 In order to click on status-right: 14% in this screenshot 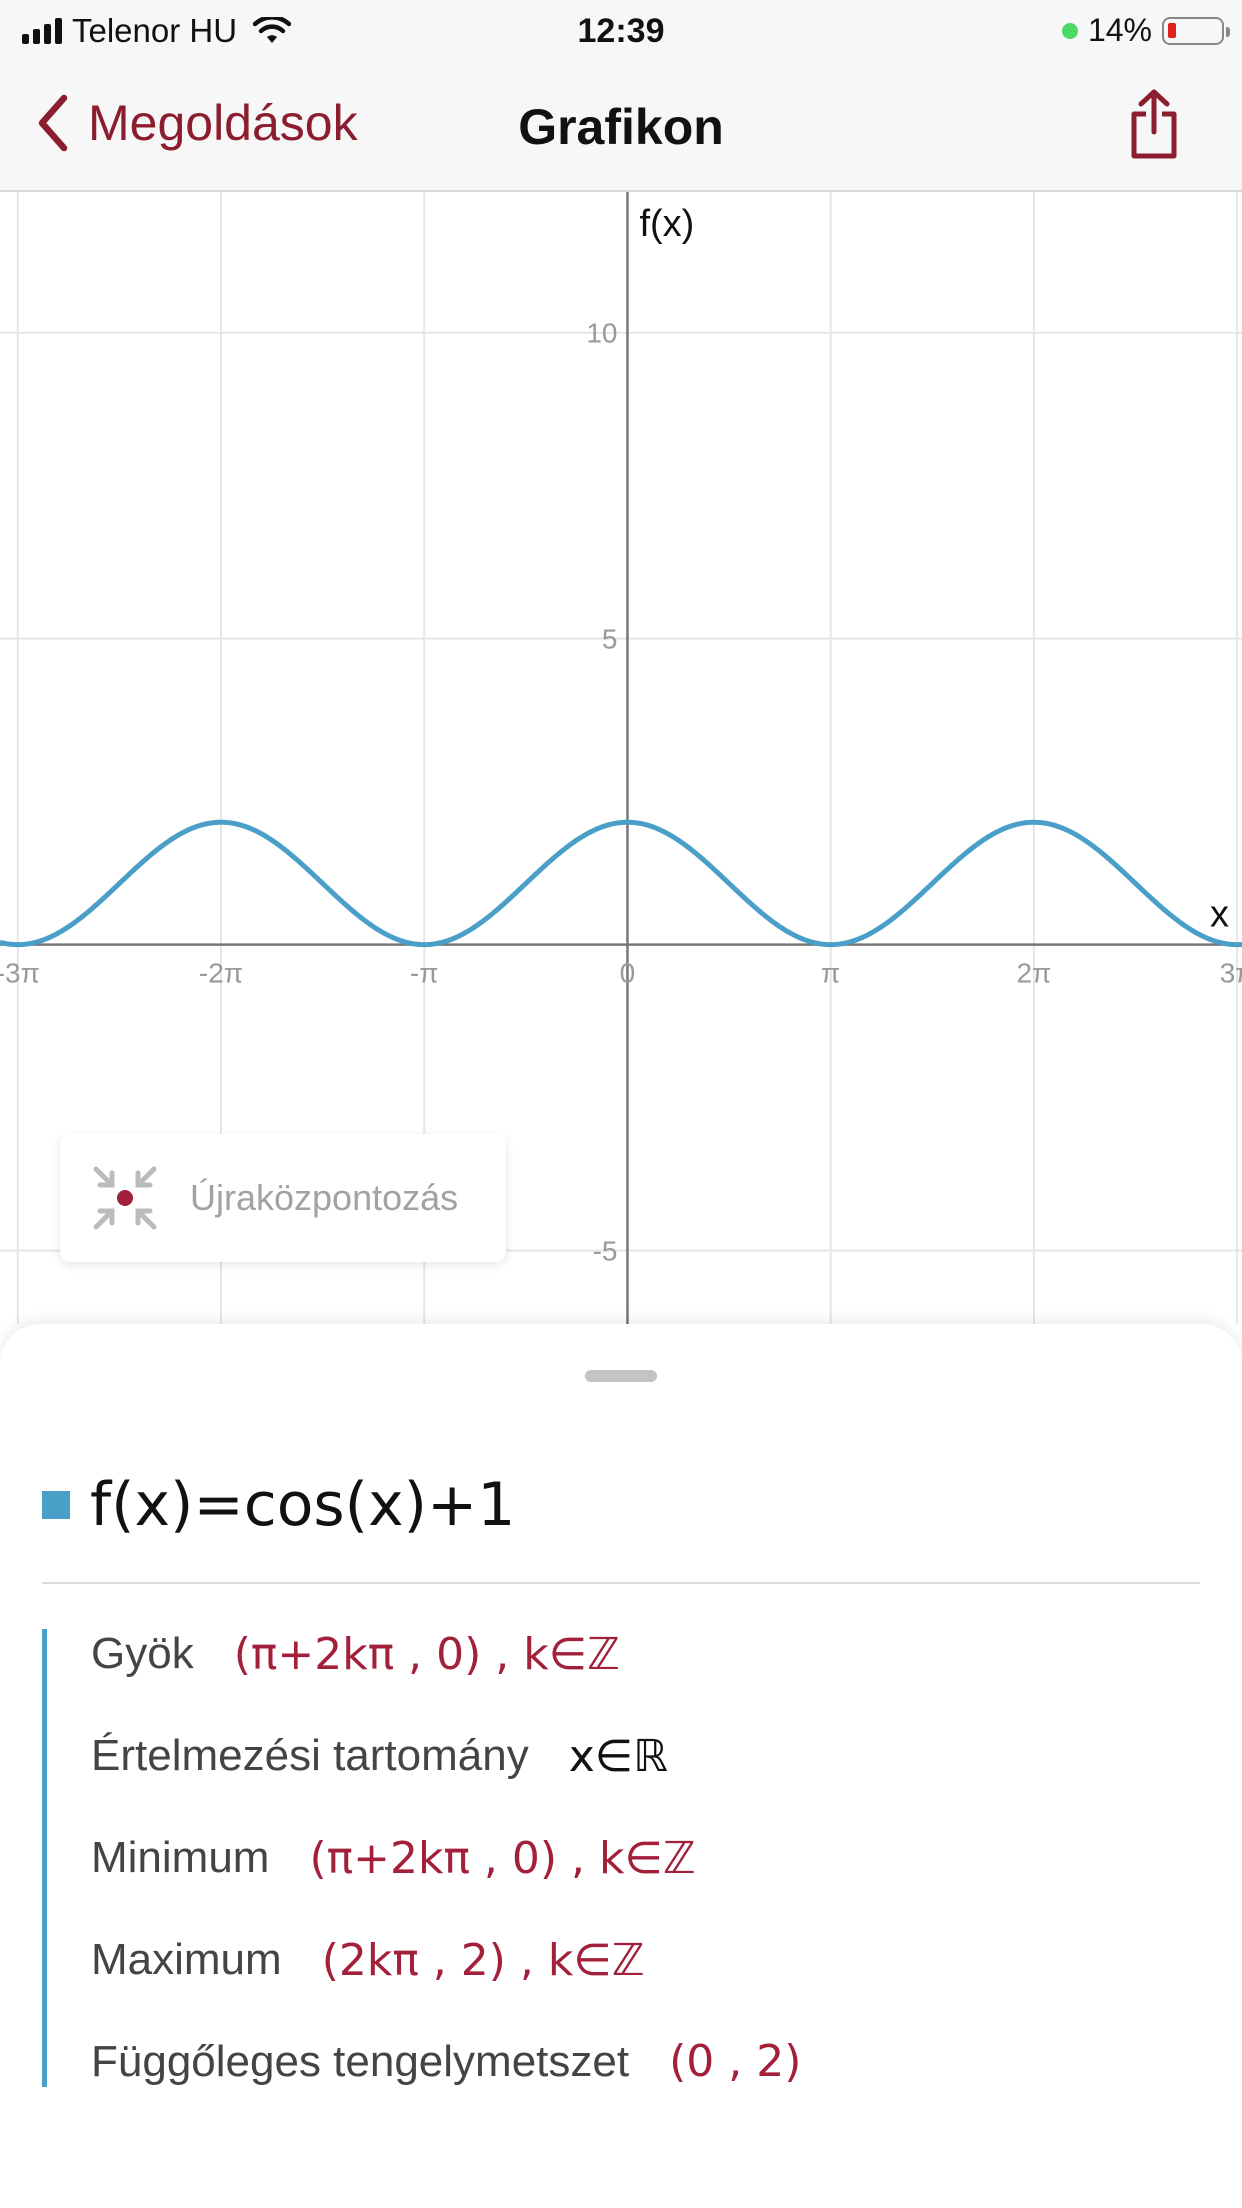, I will do `click(1145, 30)`.